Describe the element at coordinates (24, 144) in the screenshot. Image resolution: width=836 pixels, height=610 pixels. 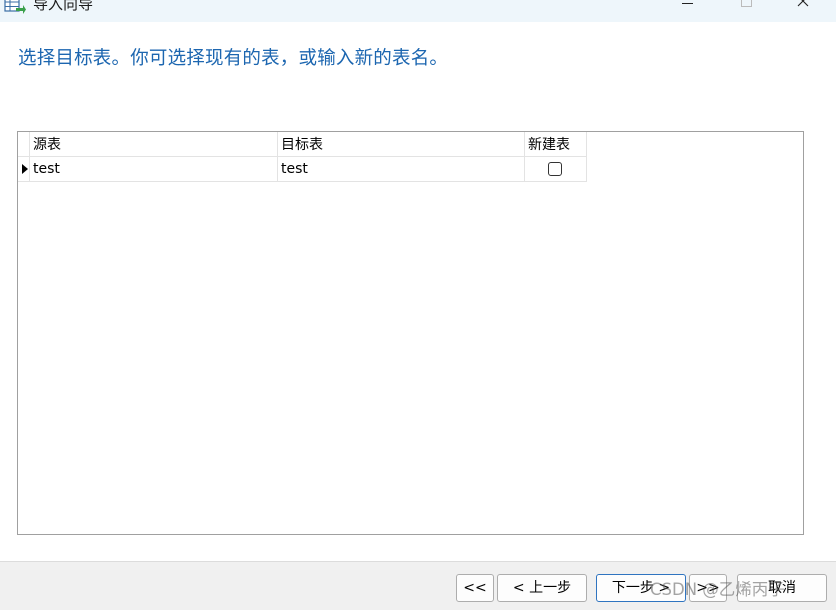
I see `row-indicator-header` at that location.